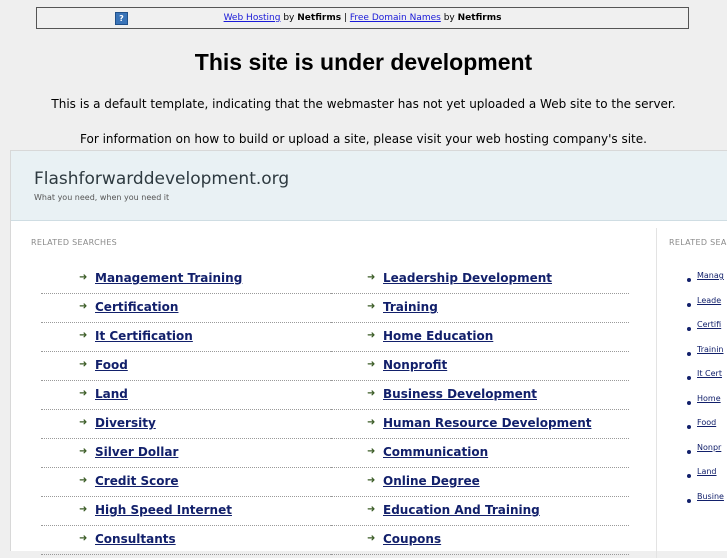  I want to click on side-link: It Cert, so click(709, 373).